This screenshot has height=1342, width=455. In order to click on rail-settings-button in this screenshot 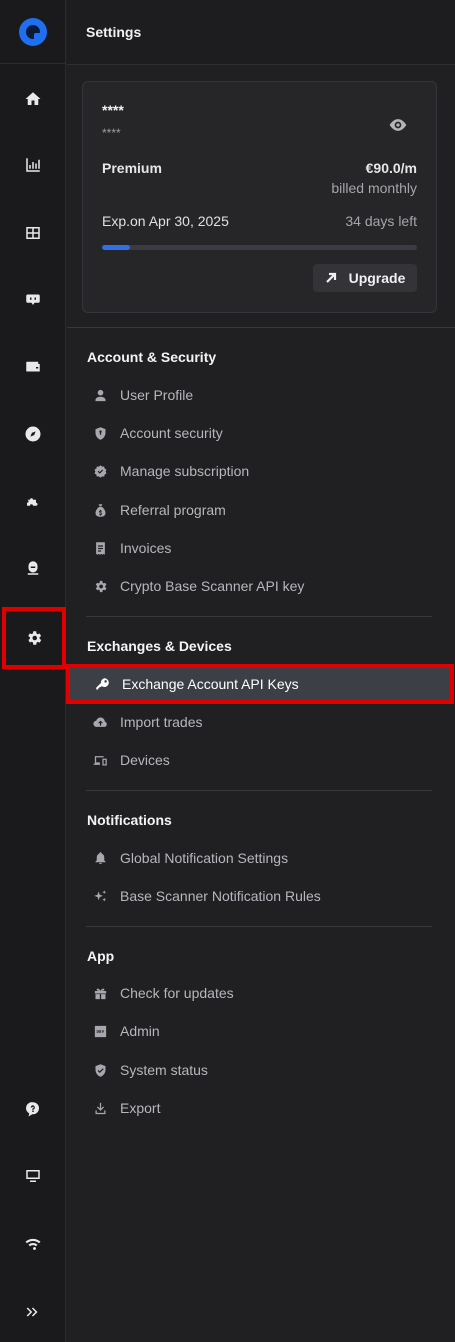, I will do `click(34, 638)`.